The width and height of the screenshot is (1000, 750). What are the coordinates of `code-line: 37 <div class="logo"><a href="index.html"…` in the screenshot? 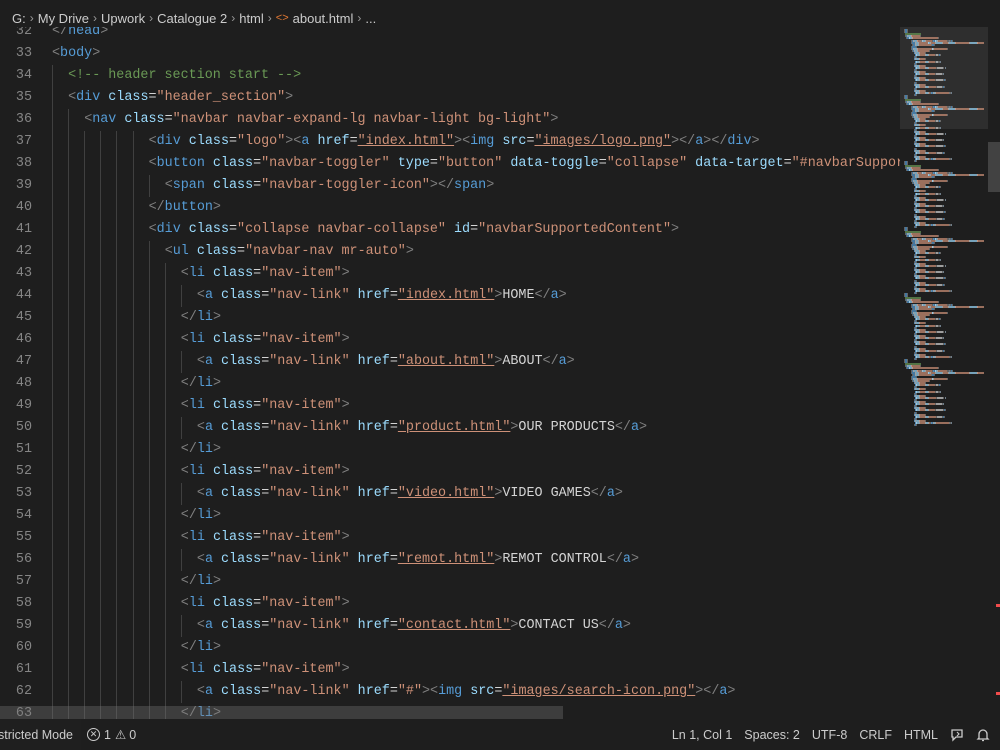 It's located at (450, 142).